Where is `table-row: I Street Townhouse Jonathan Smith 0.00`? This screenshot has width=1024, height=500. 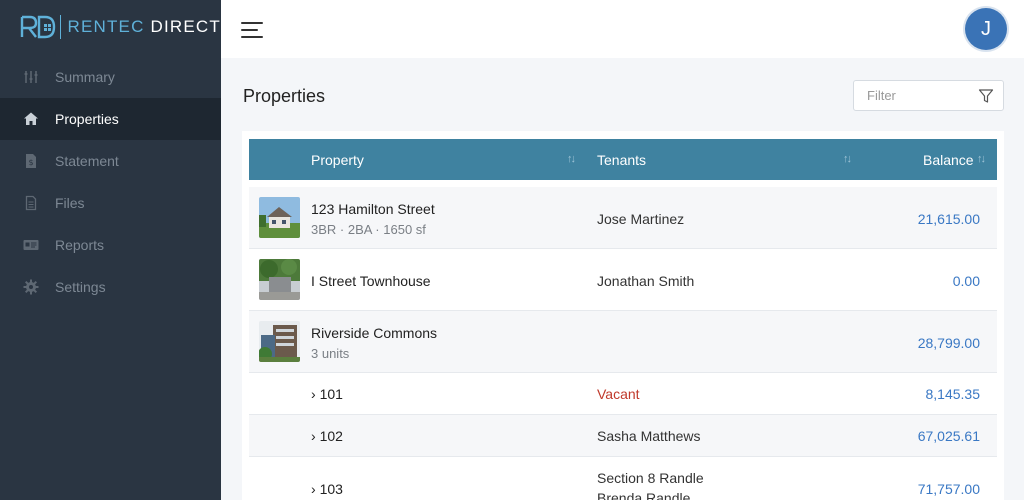
table-row: I Street Townhouse Jonathan Smith 0.00 is located at coordinates (623, 280).